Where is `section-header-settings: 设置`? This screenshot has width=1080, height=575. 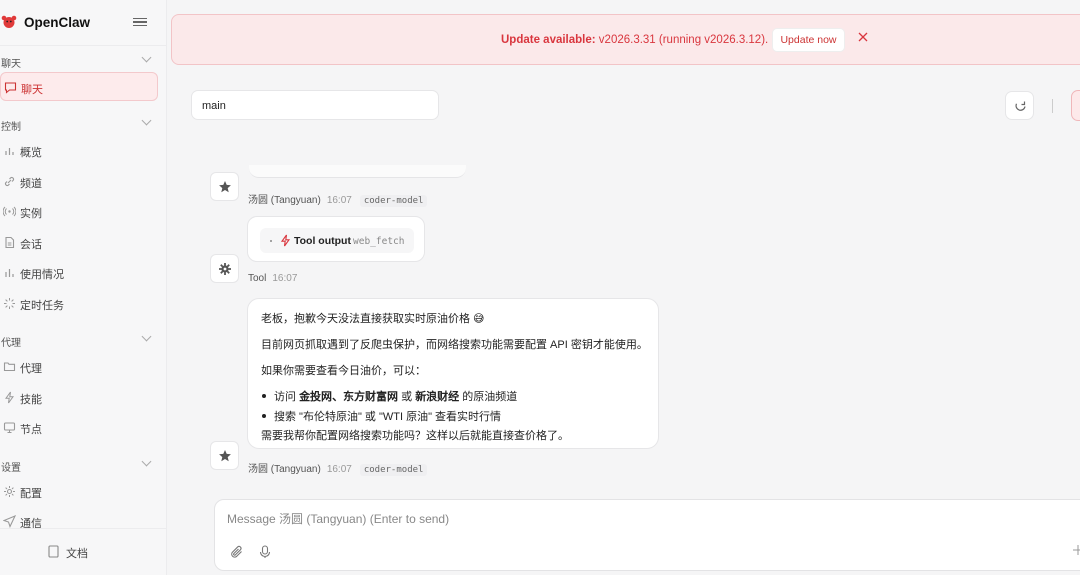
section-header-settings: 设置 is located at coordinates (80, 465).